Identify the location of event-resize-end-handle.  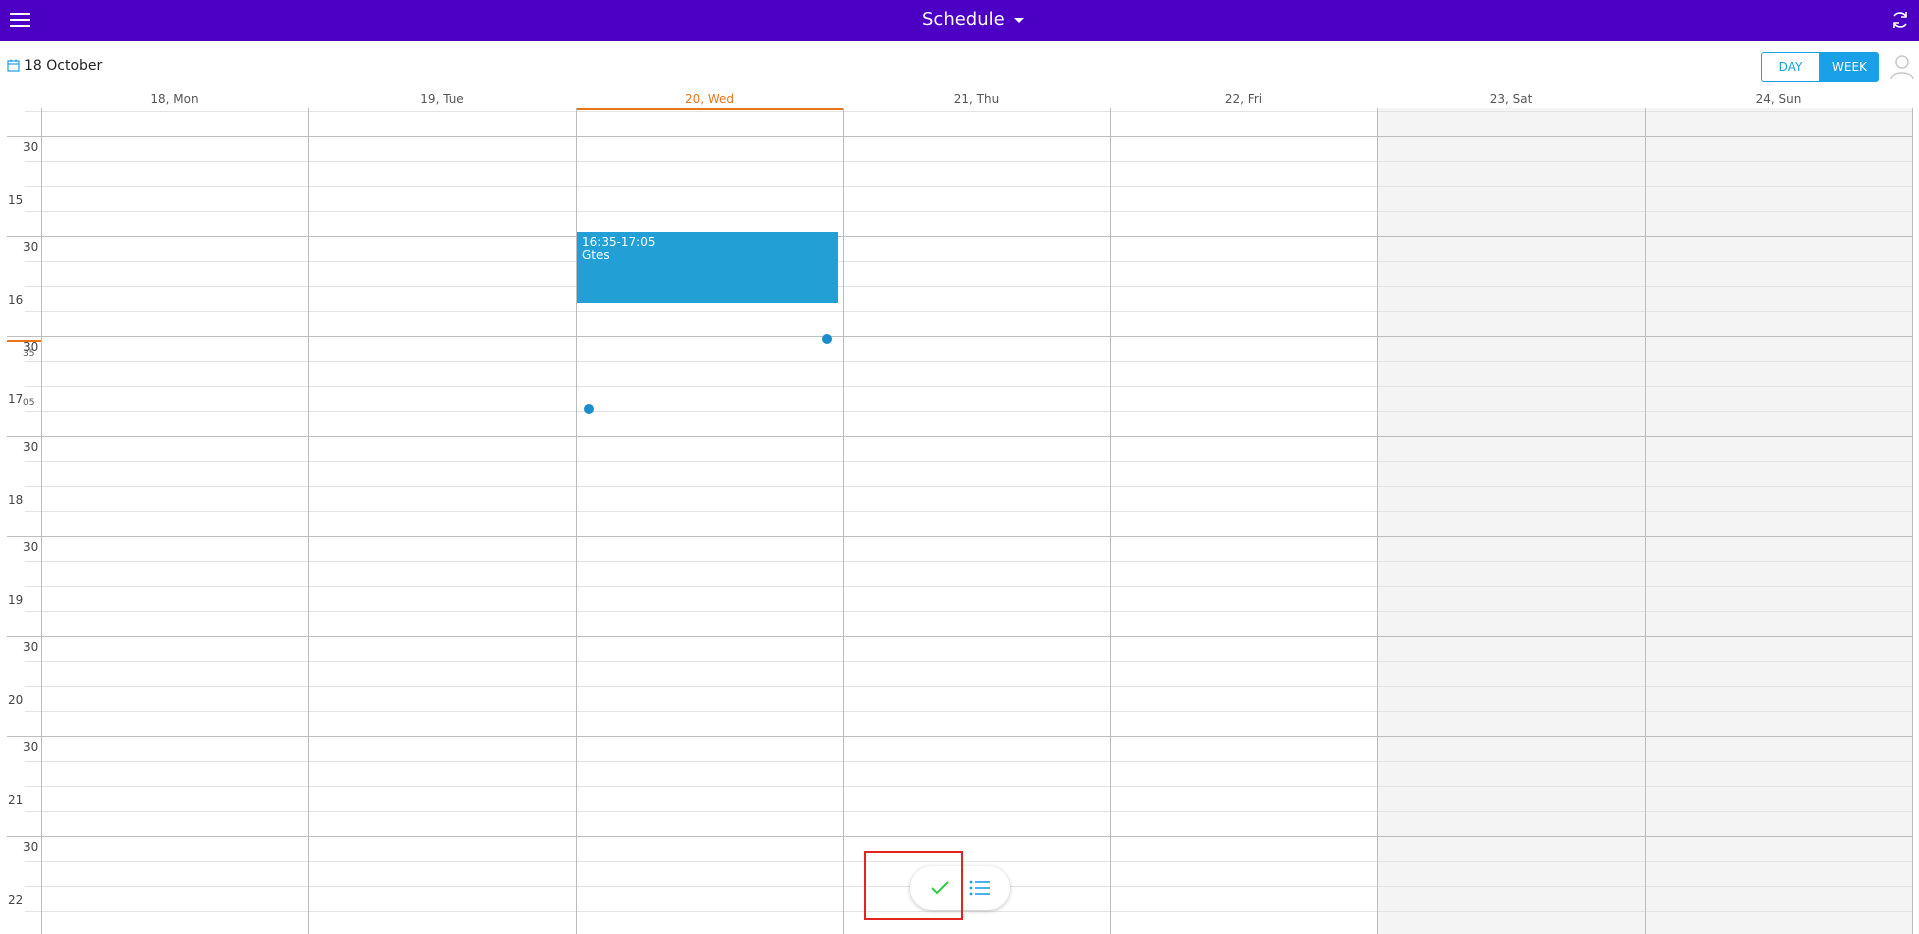
(589, 409).